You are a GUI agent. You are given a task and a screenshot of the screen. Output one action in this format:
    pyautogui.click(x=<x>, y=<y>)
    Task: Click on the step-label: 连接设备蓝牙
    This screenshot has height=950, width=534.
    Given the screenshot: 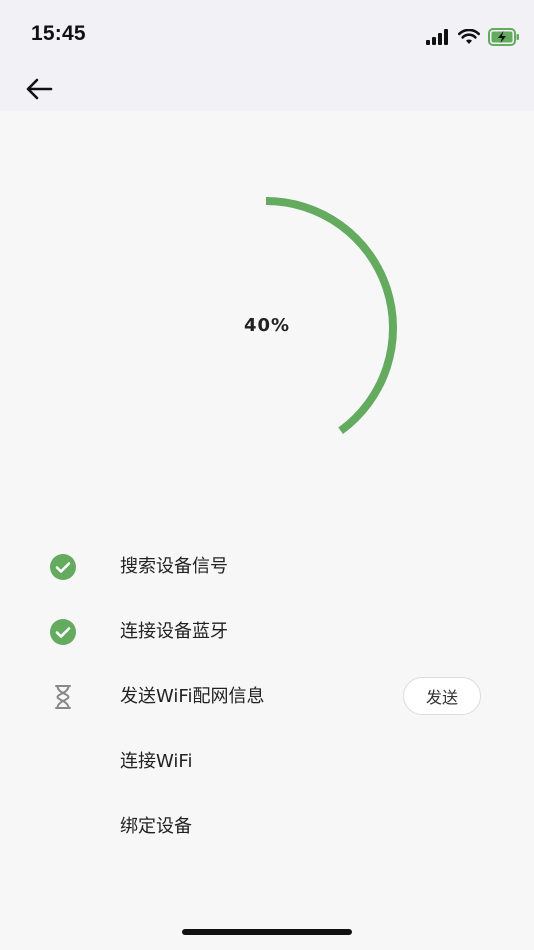 What is the action you would take?
    pyautogui.click(x=174, y=631)
    